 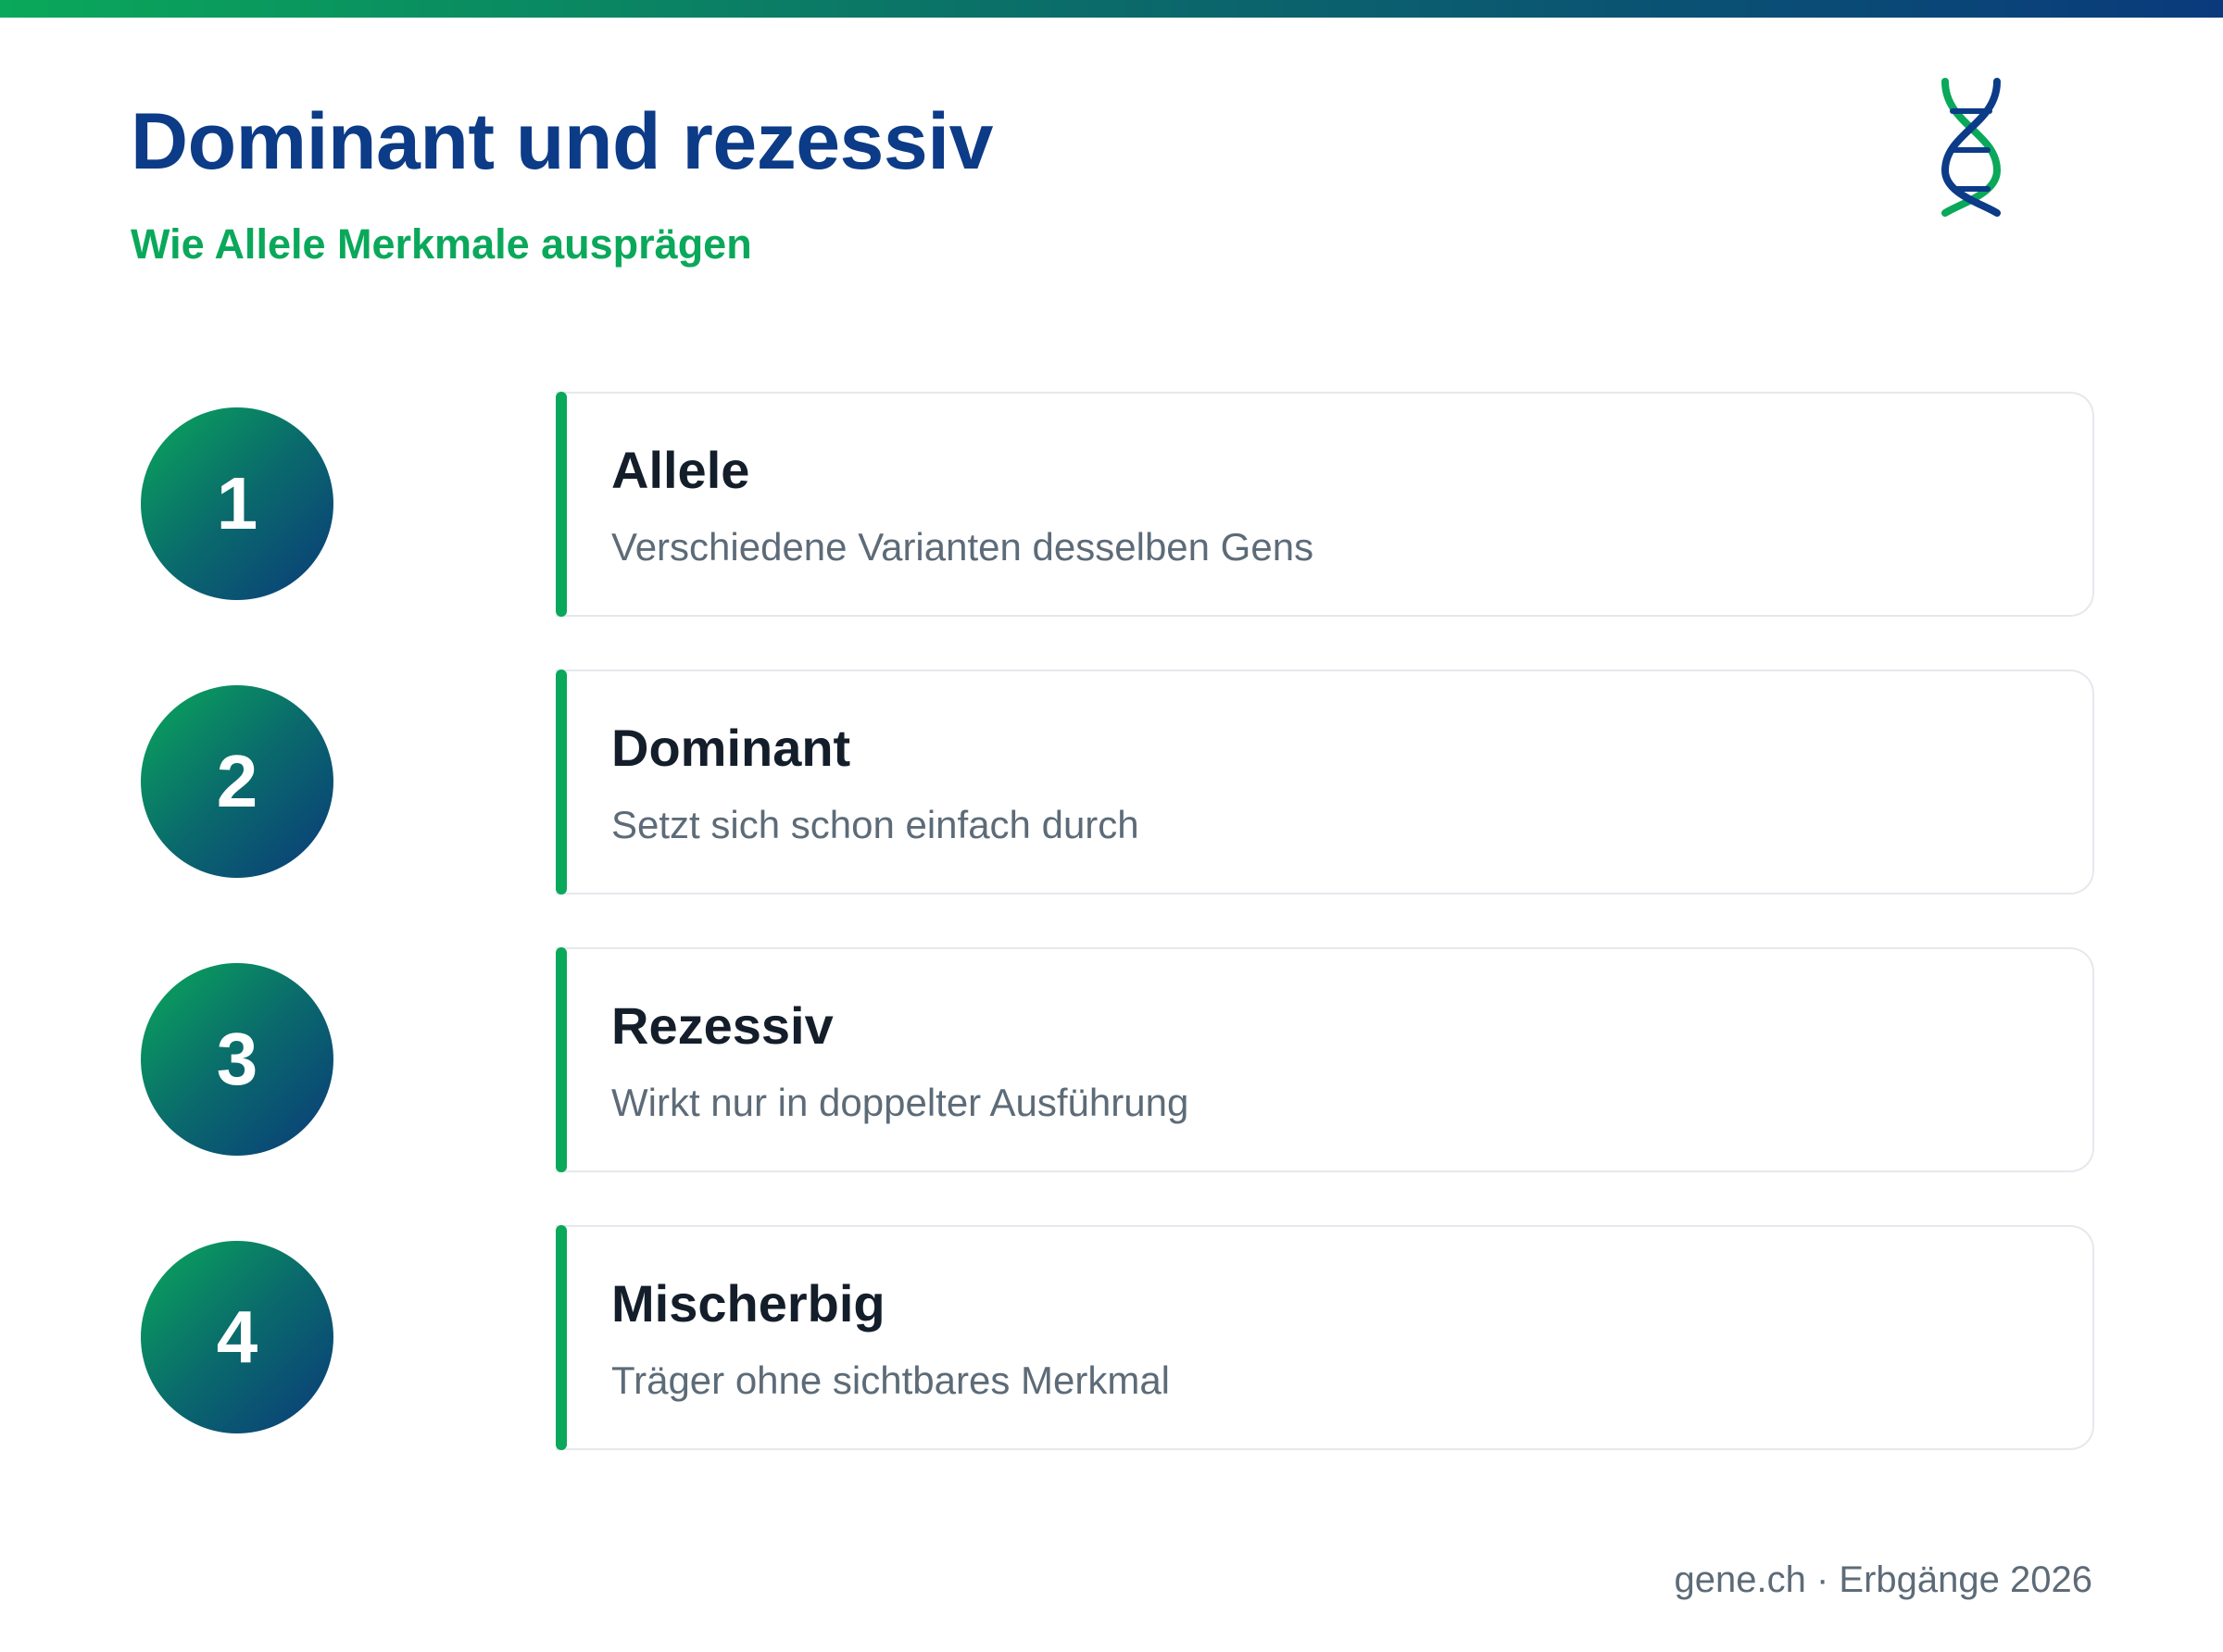 I want to click on step-number-badge: 3, so click(x=237, y=1059).